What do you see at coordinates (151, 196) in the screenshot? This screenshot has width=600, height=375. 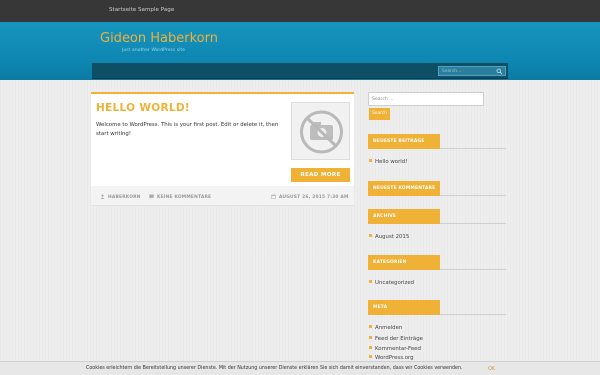 I see `comment-icon` at bounding box center [151, 196].